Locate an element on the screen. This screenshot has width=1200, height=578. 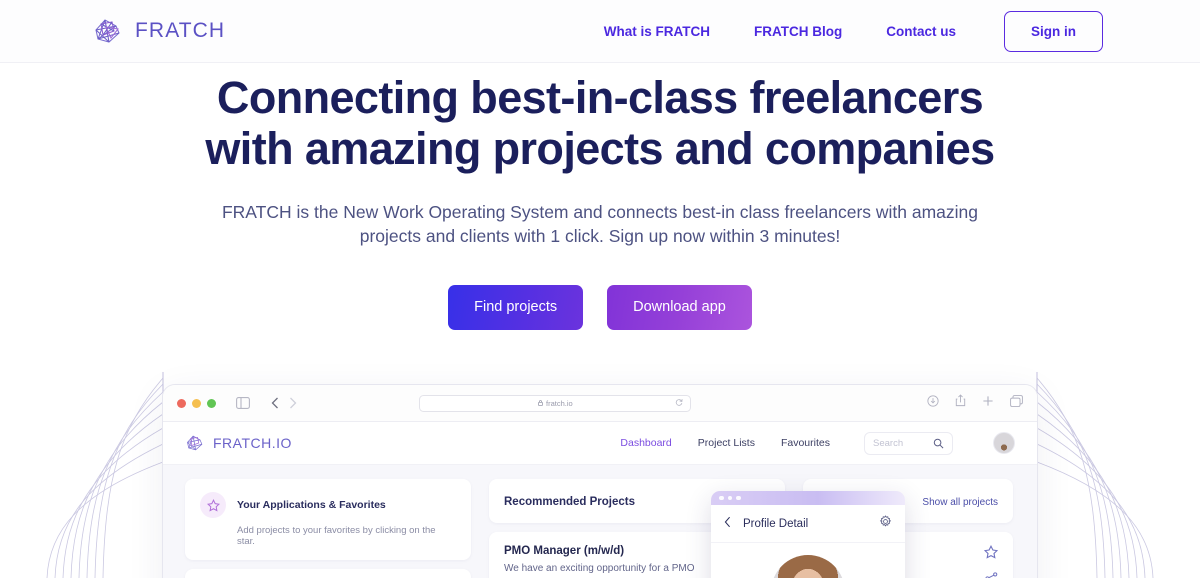
downloads-icon is located at coordinates (933, 403).